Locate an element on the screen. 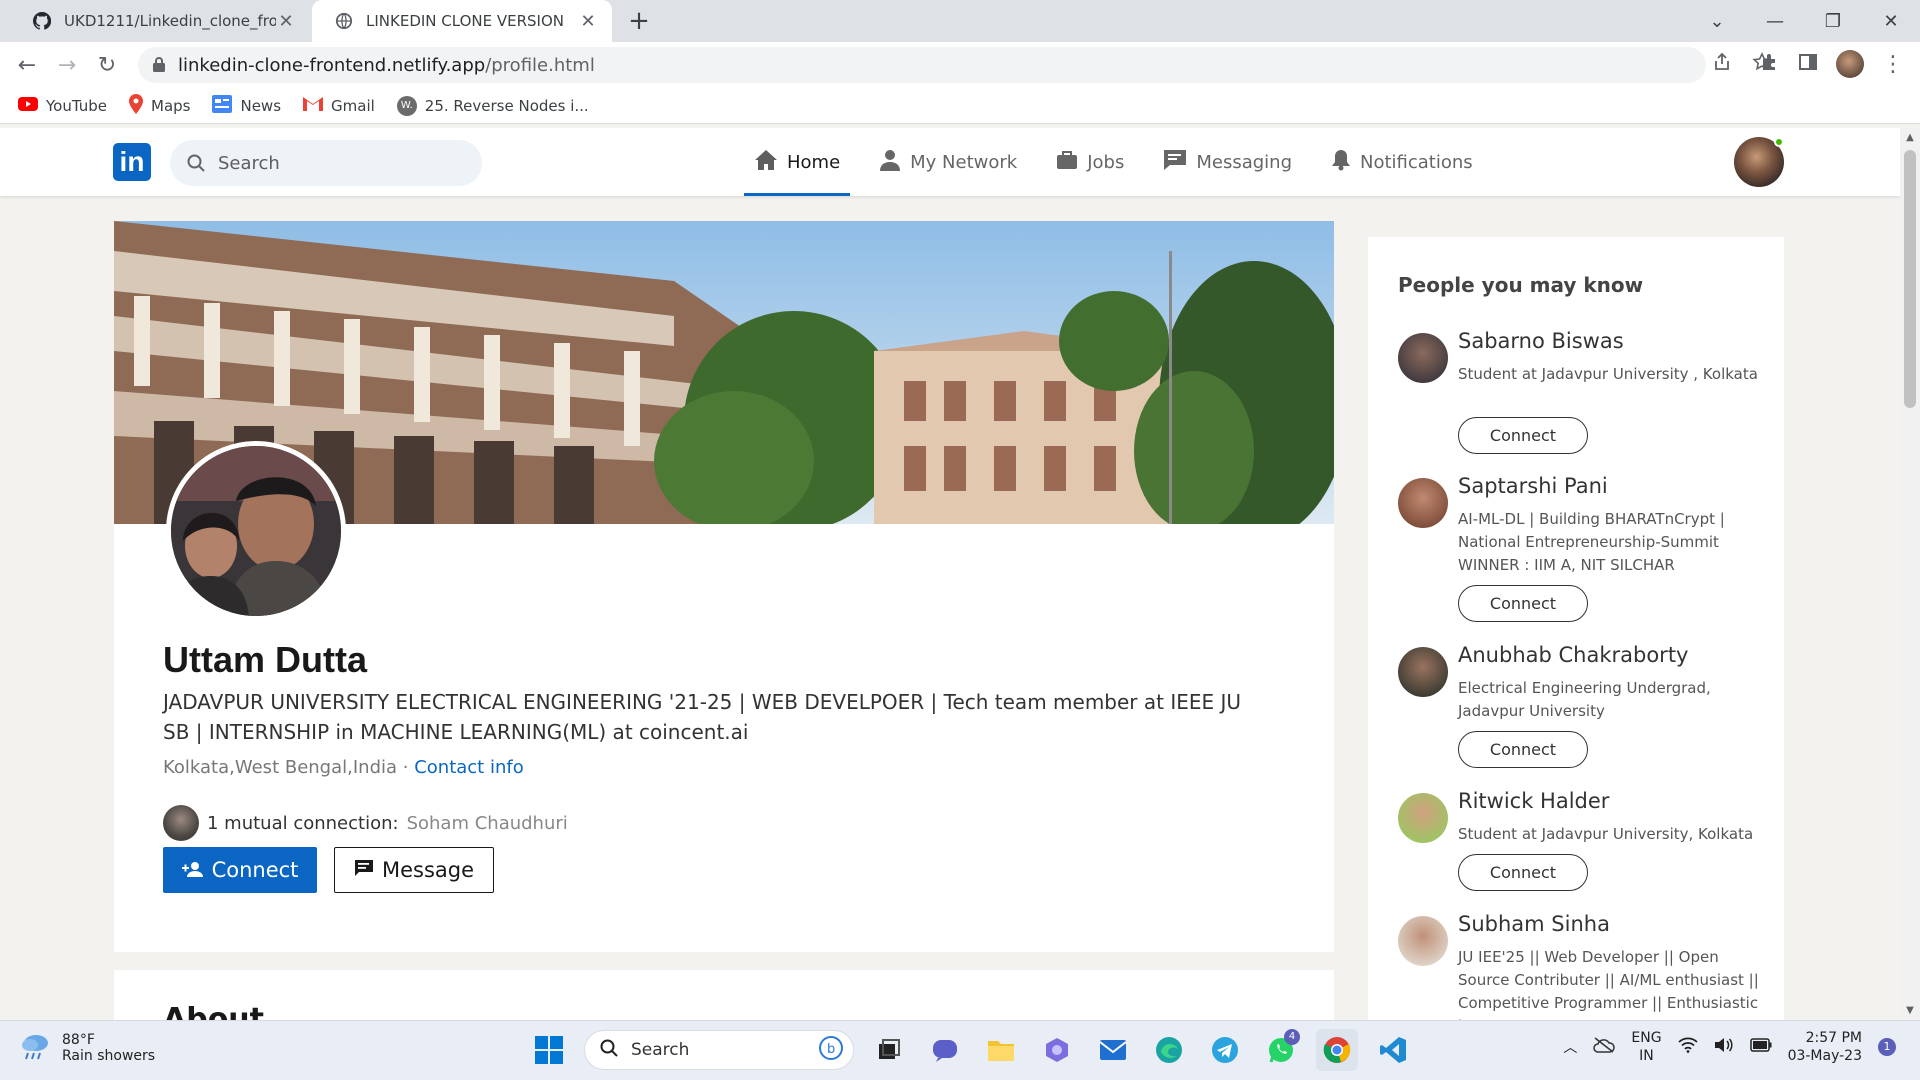 Image resolution: width=1920 pixels, height=1080 pixels. mutual-connections: 1 mutual connection: Soham Chaudhuri is located at coordinates (365, 823).